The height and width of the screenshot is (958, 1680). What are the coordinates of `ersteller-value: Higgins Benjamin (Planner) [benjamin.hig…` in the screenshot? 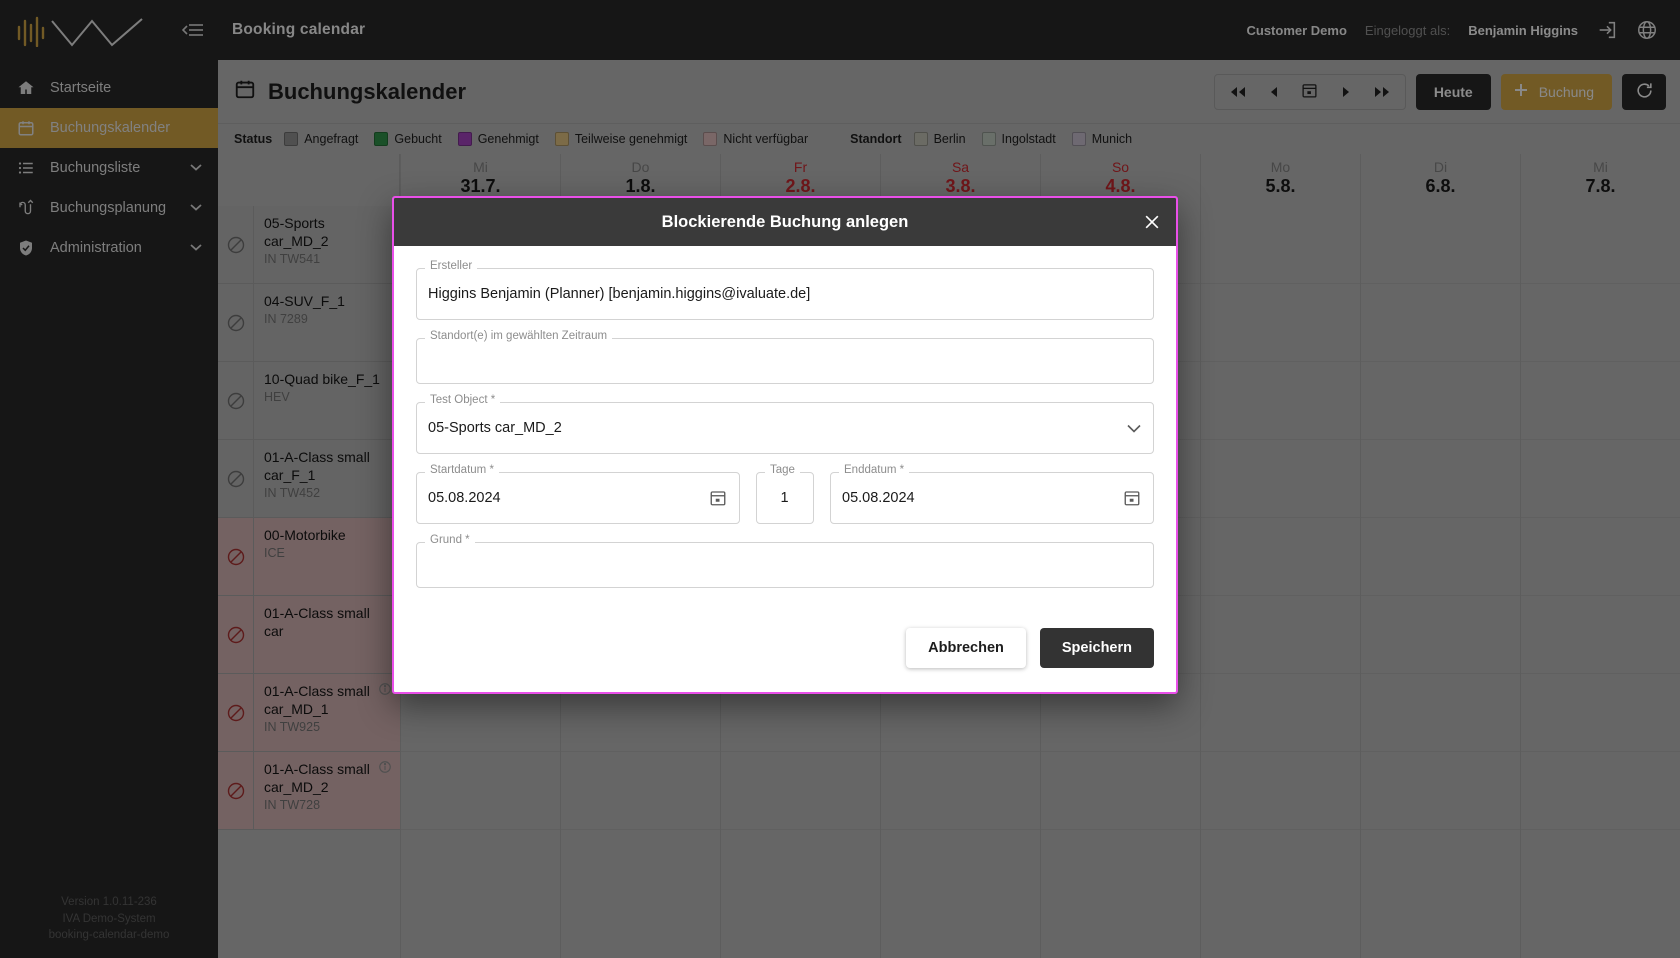 It's located at (619, 294).